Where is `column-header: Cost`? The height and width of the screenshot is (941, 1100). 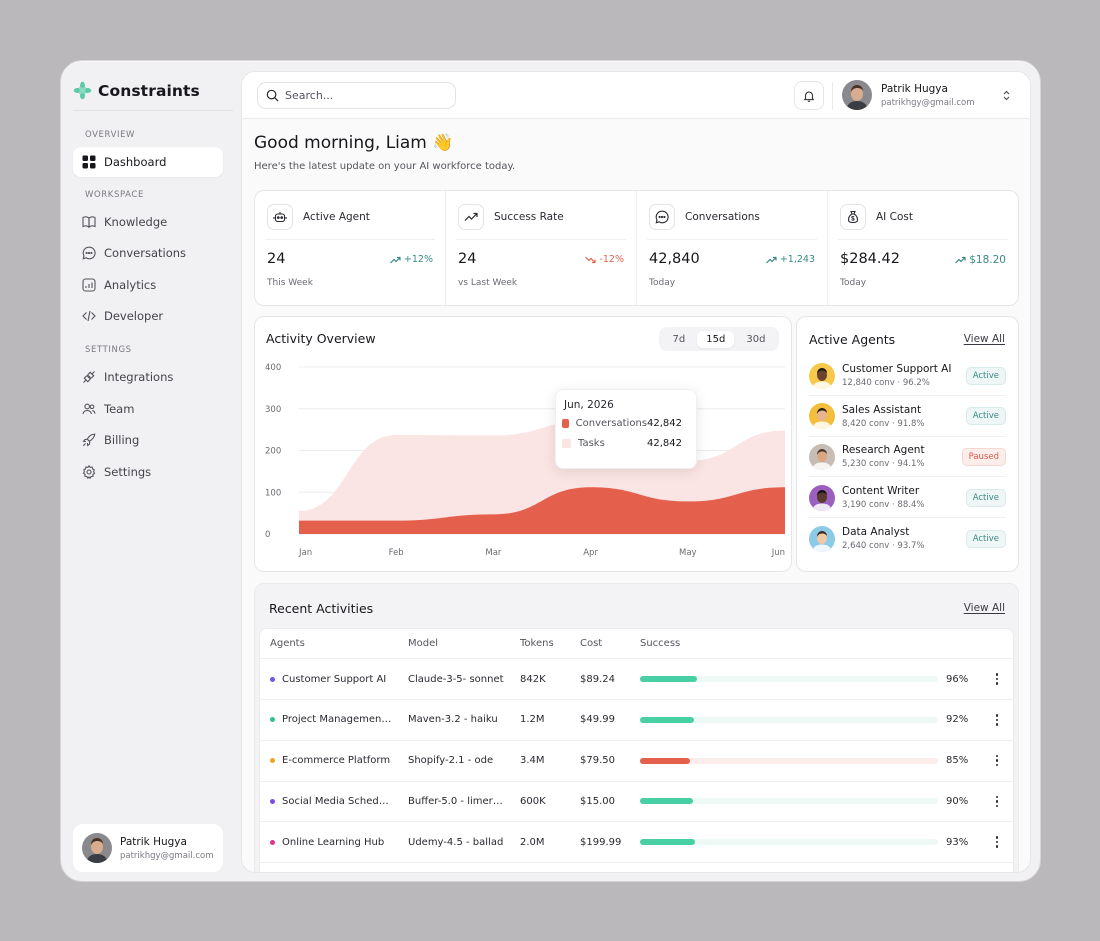 column-header: Cost is located at coordinates (591, 643).